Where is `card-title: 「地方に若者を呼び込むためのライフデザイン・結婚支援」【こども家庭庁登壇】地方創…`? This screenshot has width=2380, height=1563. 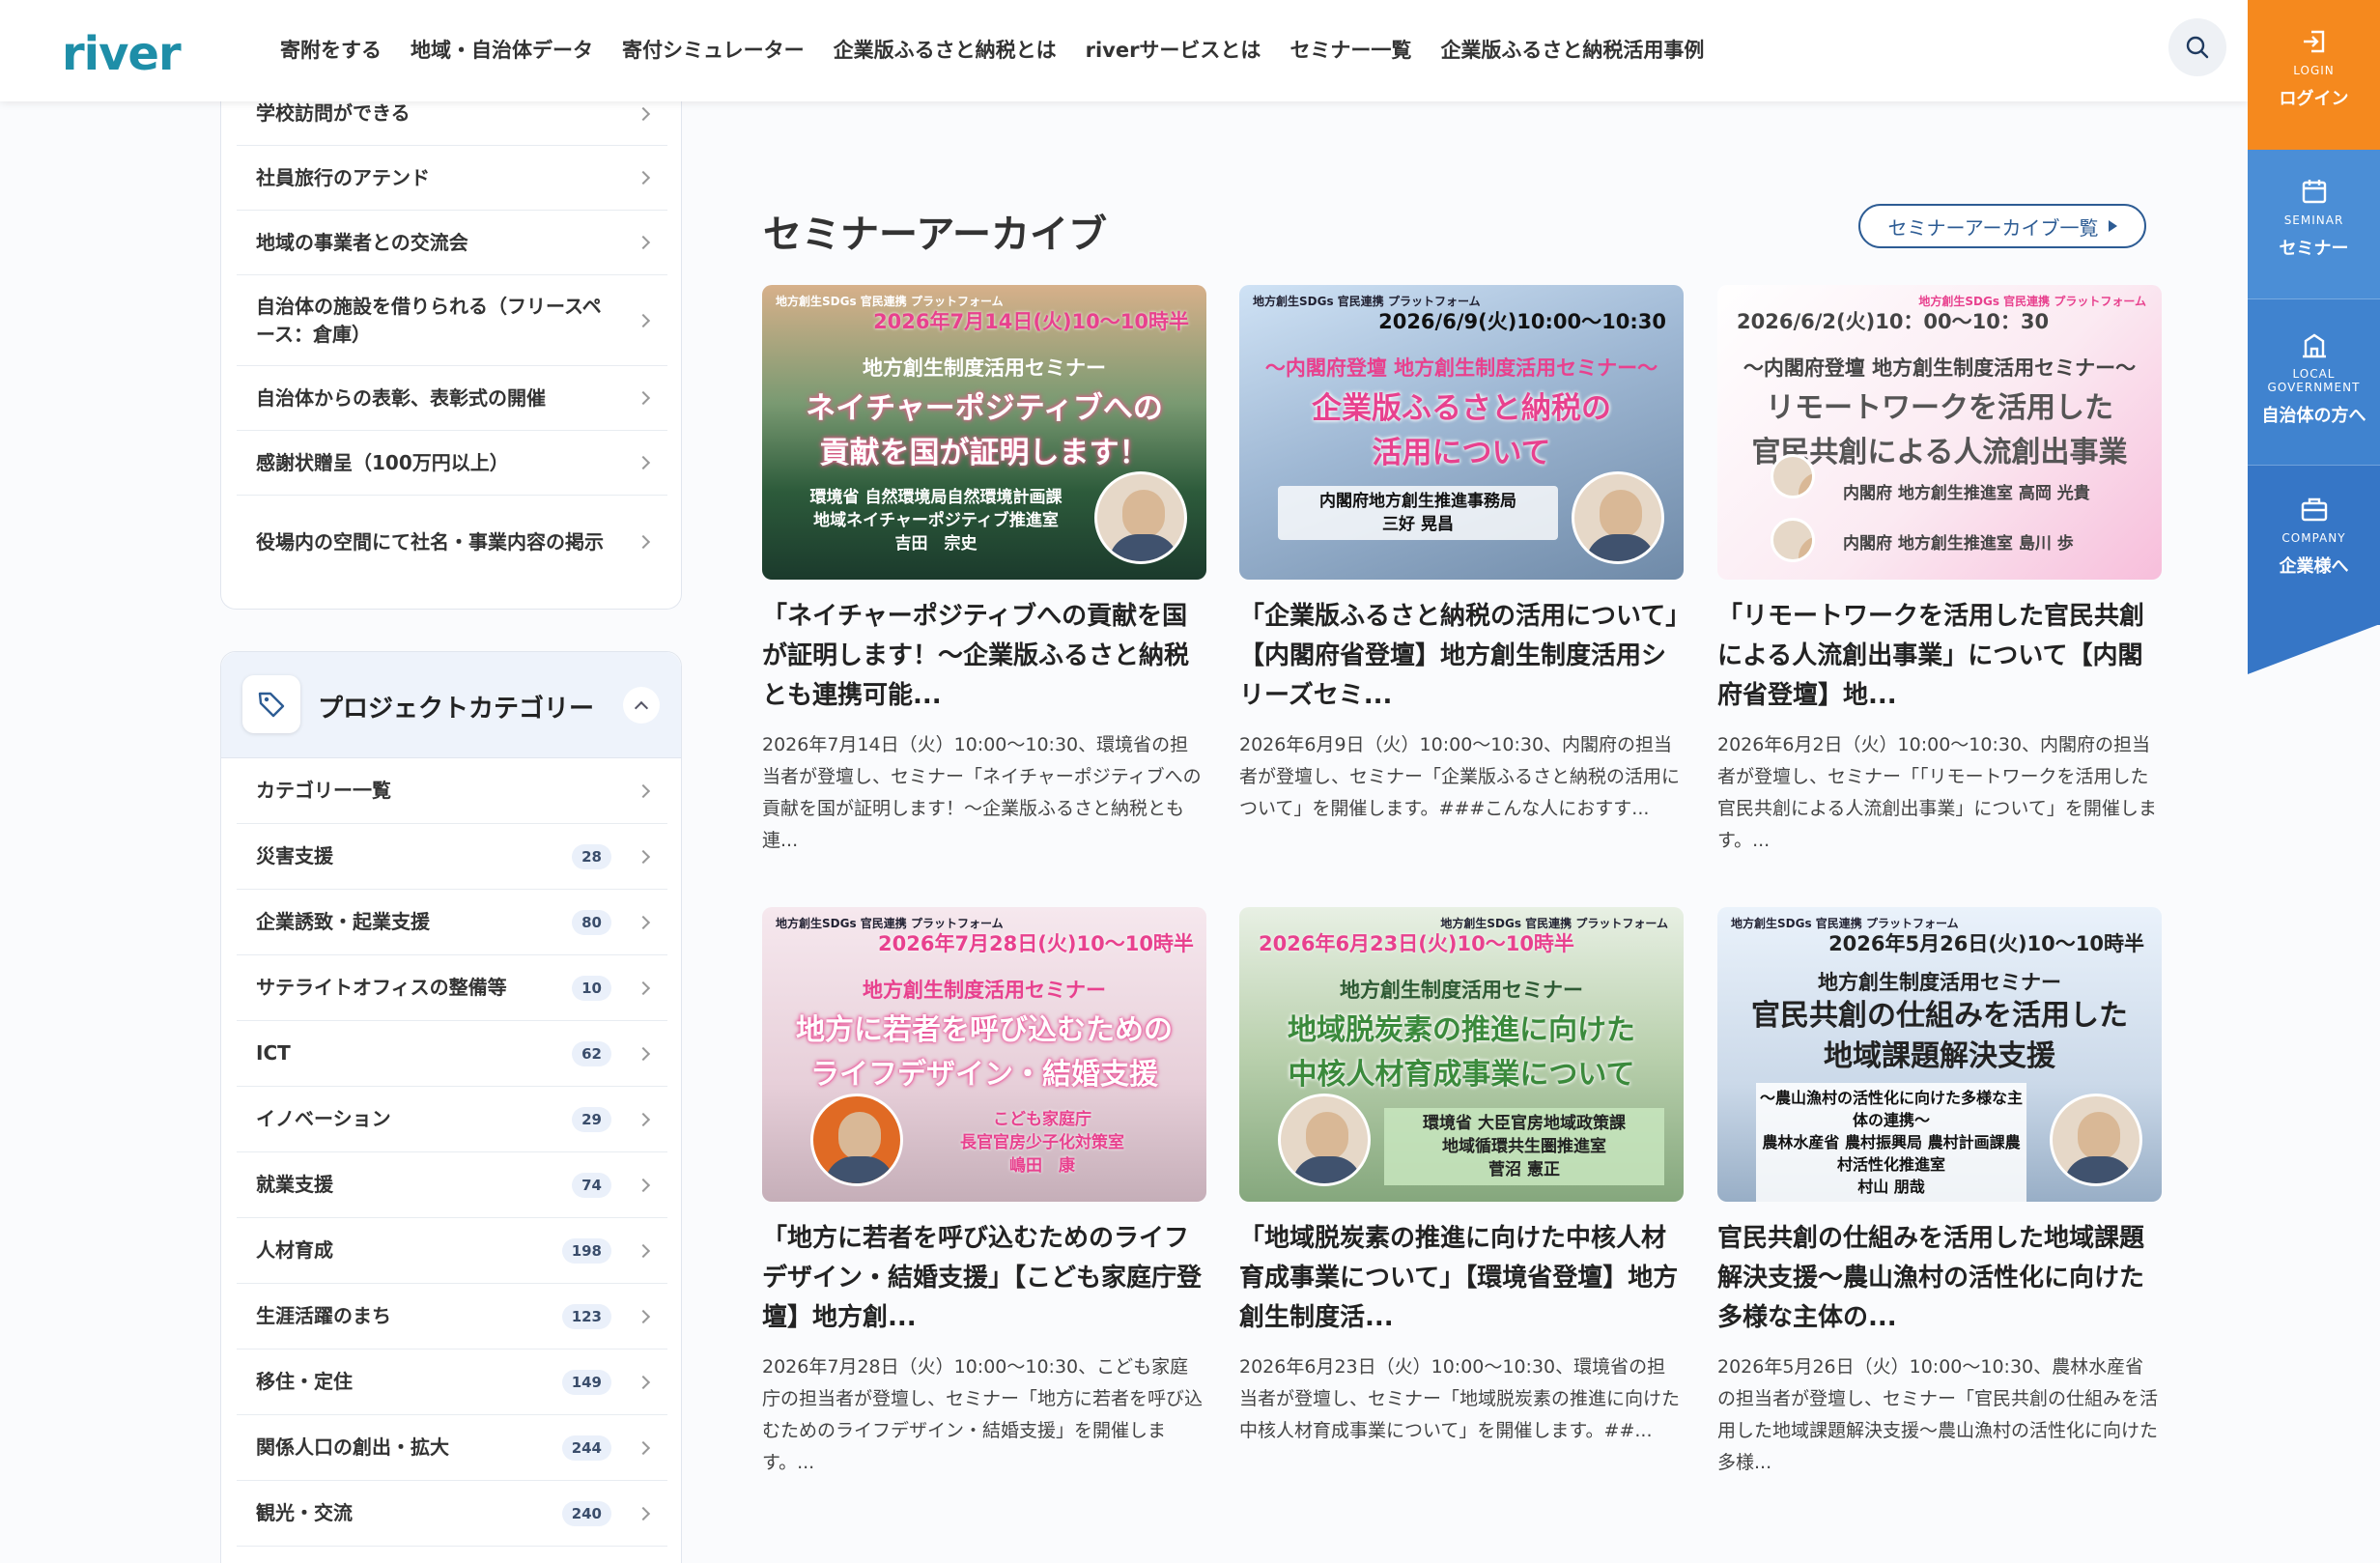
card-title: 「地方に若者を呼び込むためのライフデザイン・結婚支援」【こども家庭庁登壇】地方創… is located at coordinates (984, 1278).